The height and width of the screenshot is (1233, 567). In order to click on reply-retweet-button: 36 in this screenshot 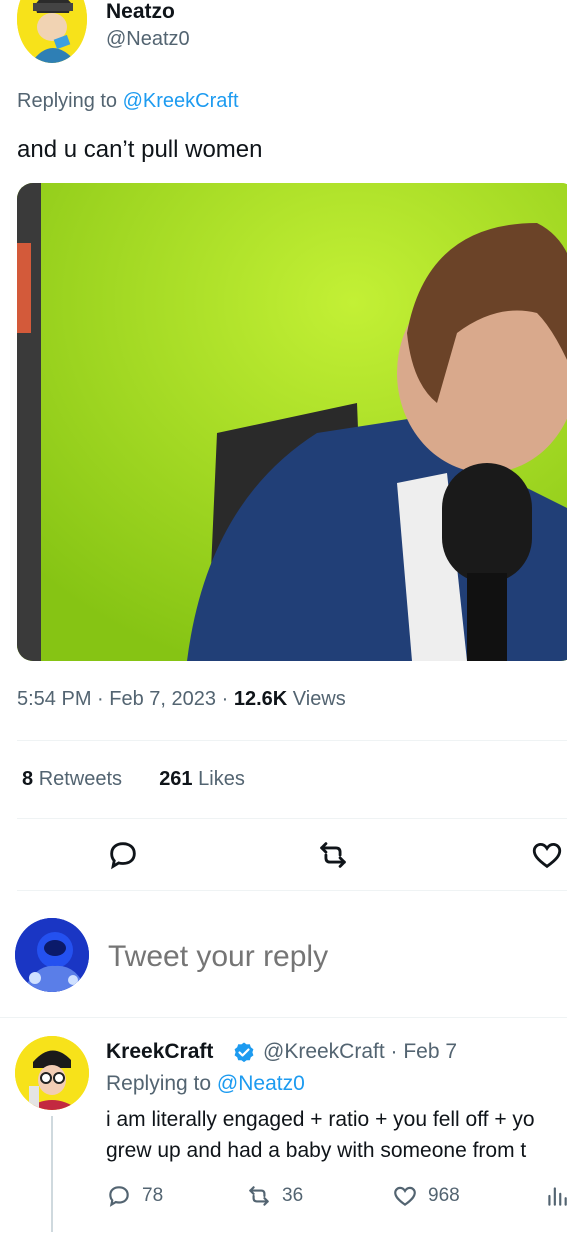, I will do `click(274, 1196)`.